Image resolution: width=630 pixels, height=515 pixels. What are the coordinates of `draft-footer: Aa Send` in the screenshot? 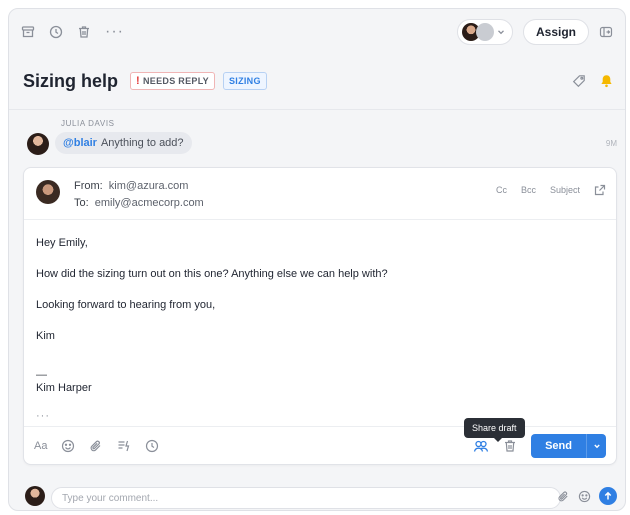 It's located at (320, 445).